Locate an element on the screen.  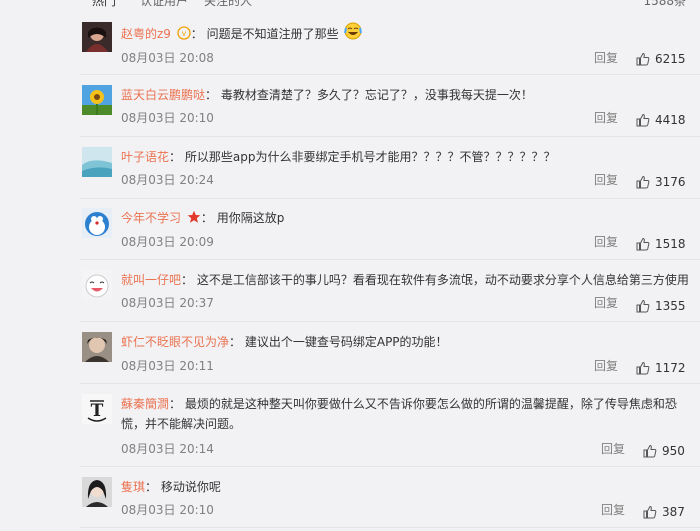
star-badge-icon is located at coordinates (194, 220).